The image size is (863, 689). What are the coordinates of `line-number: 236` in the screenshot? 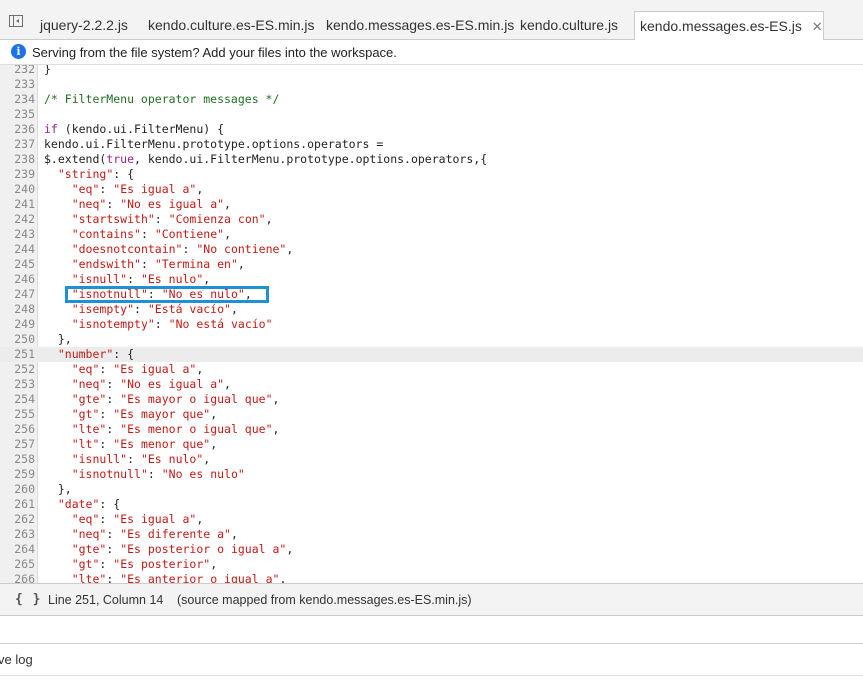 It's located at (17, 129).